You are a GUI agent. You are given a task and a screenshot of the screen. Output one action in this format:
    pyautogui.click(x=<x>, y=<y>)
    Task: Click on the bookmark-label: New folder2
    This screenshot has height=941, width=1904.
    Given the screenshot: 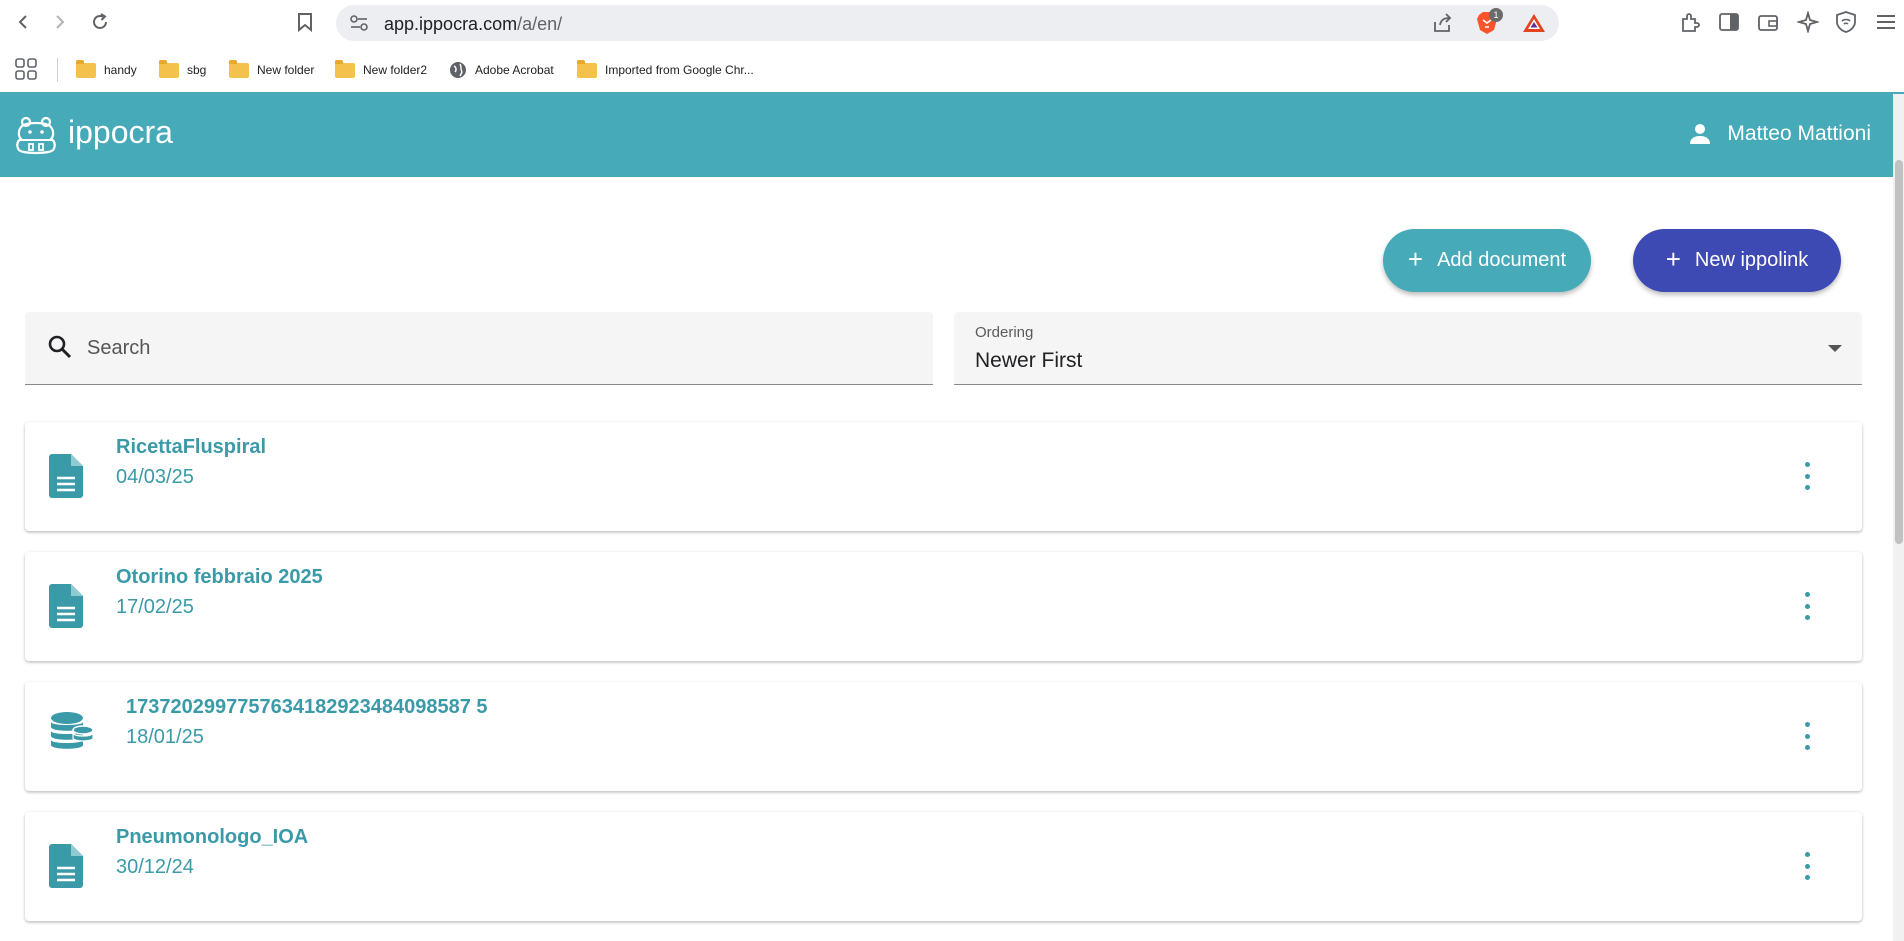 What is the action you would take?
    pyautogui.click(x=395, y=70)
    